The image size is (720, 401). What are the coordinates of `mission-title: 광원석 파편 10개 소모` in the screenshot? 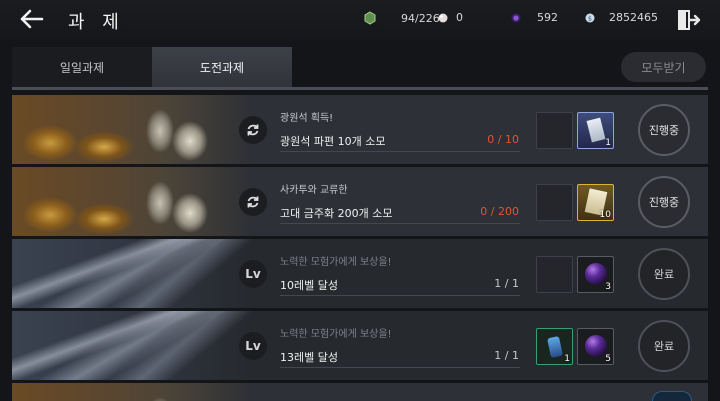 It's located at (333, 141).